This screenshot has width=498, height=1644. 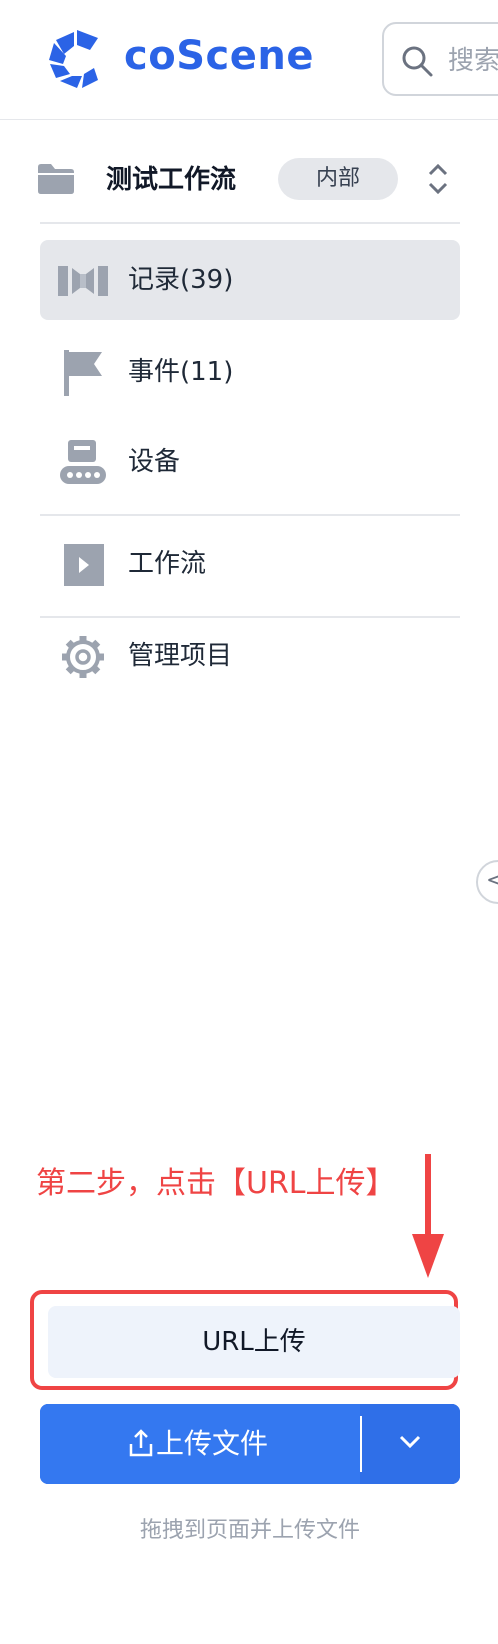 What do you see at coordinates (56, 179) in the screenshot?
I see `folder-icon` at bounding box center [56, 179].